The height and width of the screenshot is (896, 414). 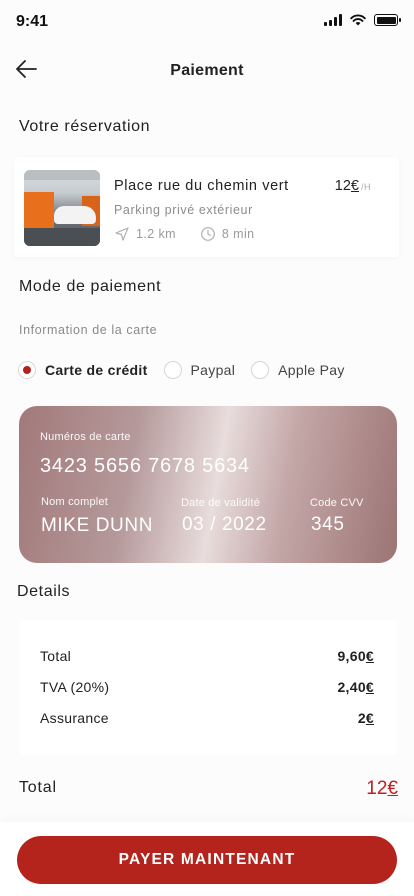 I want to click on bottom-bar: PAYER MAINTENANT, so click(x=207, y=859).